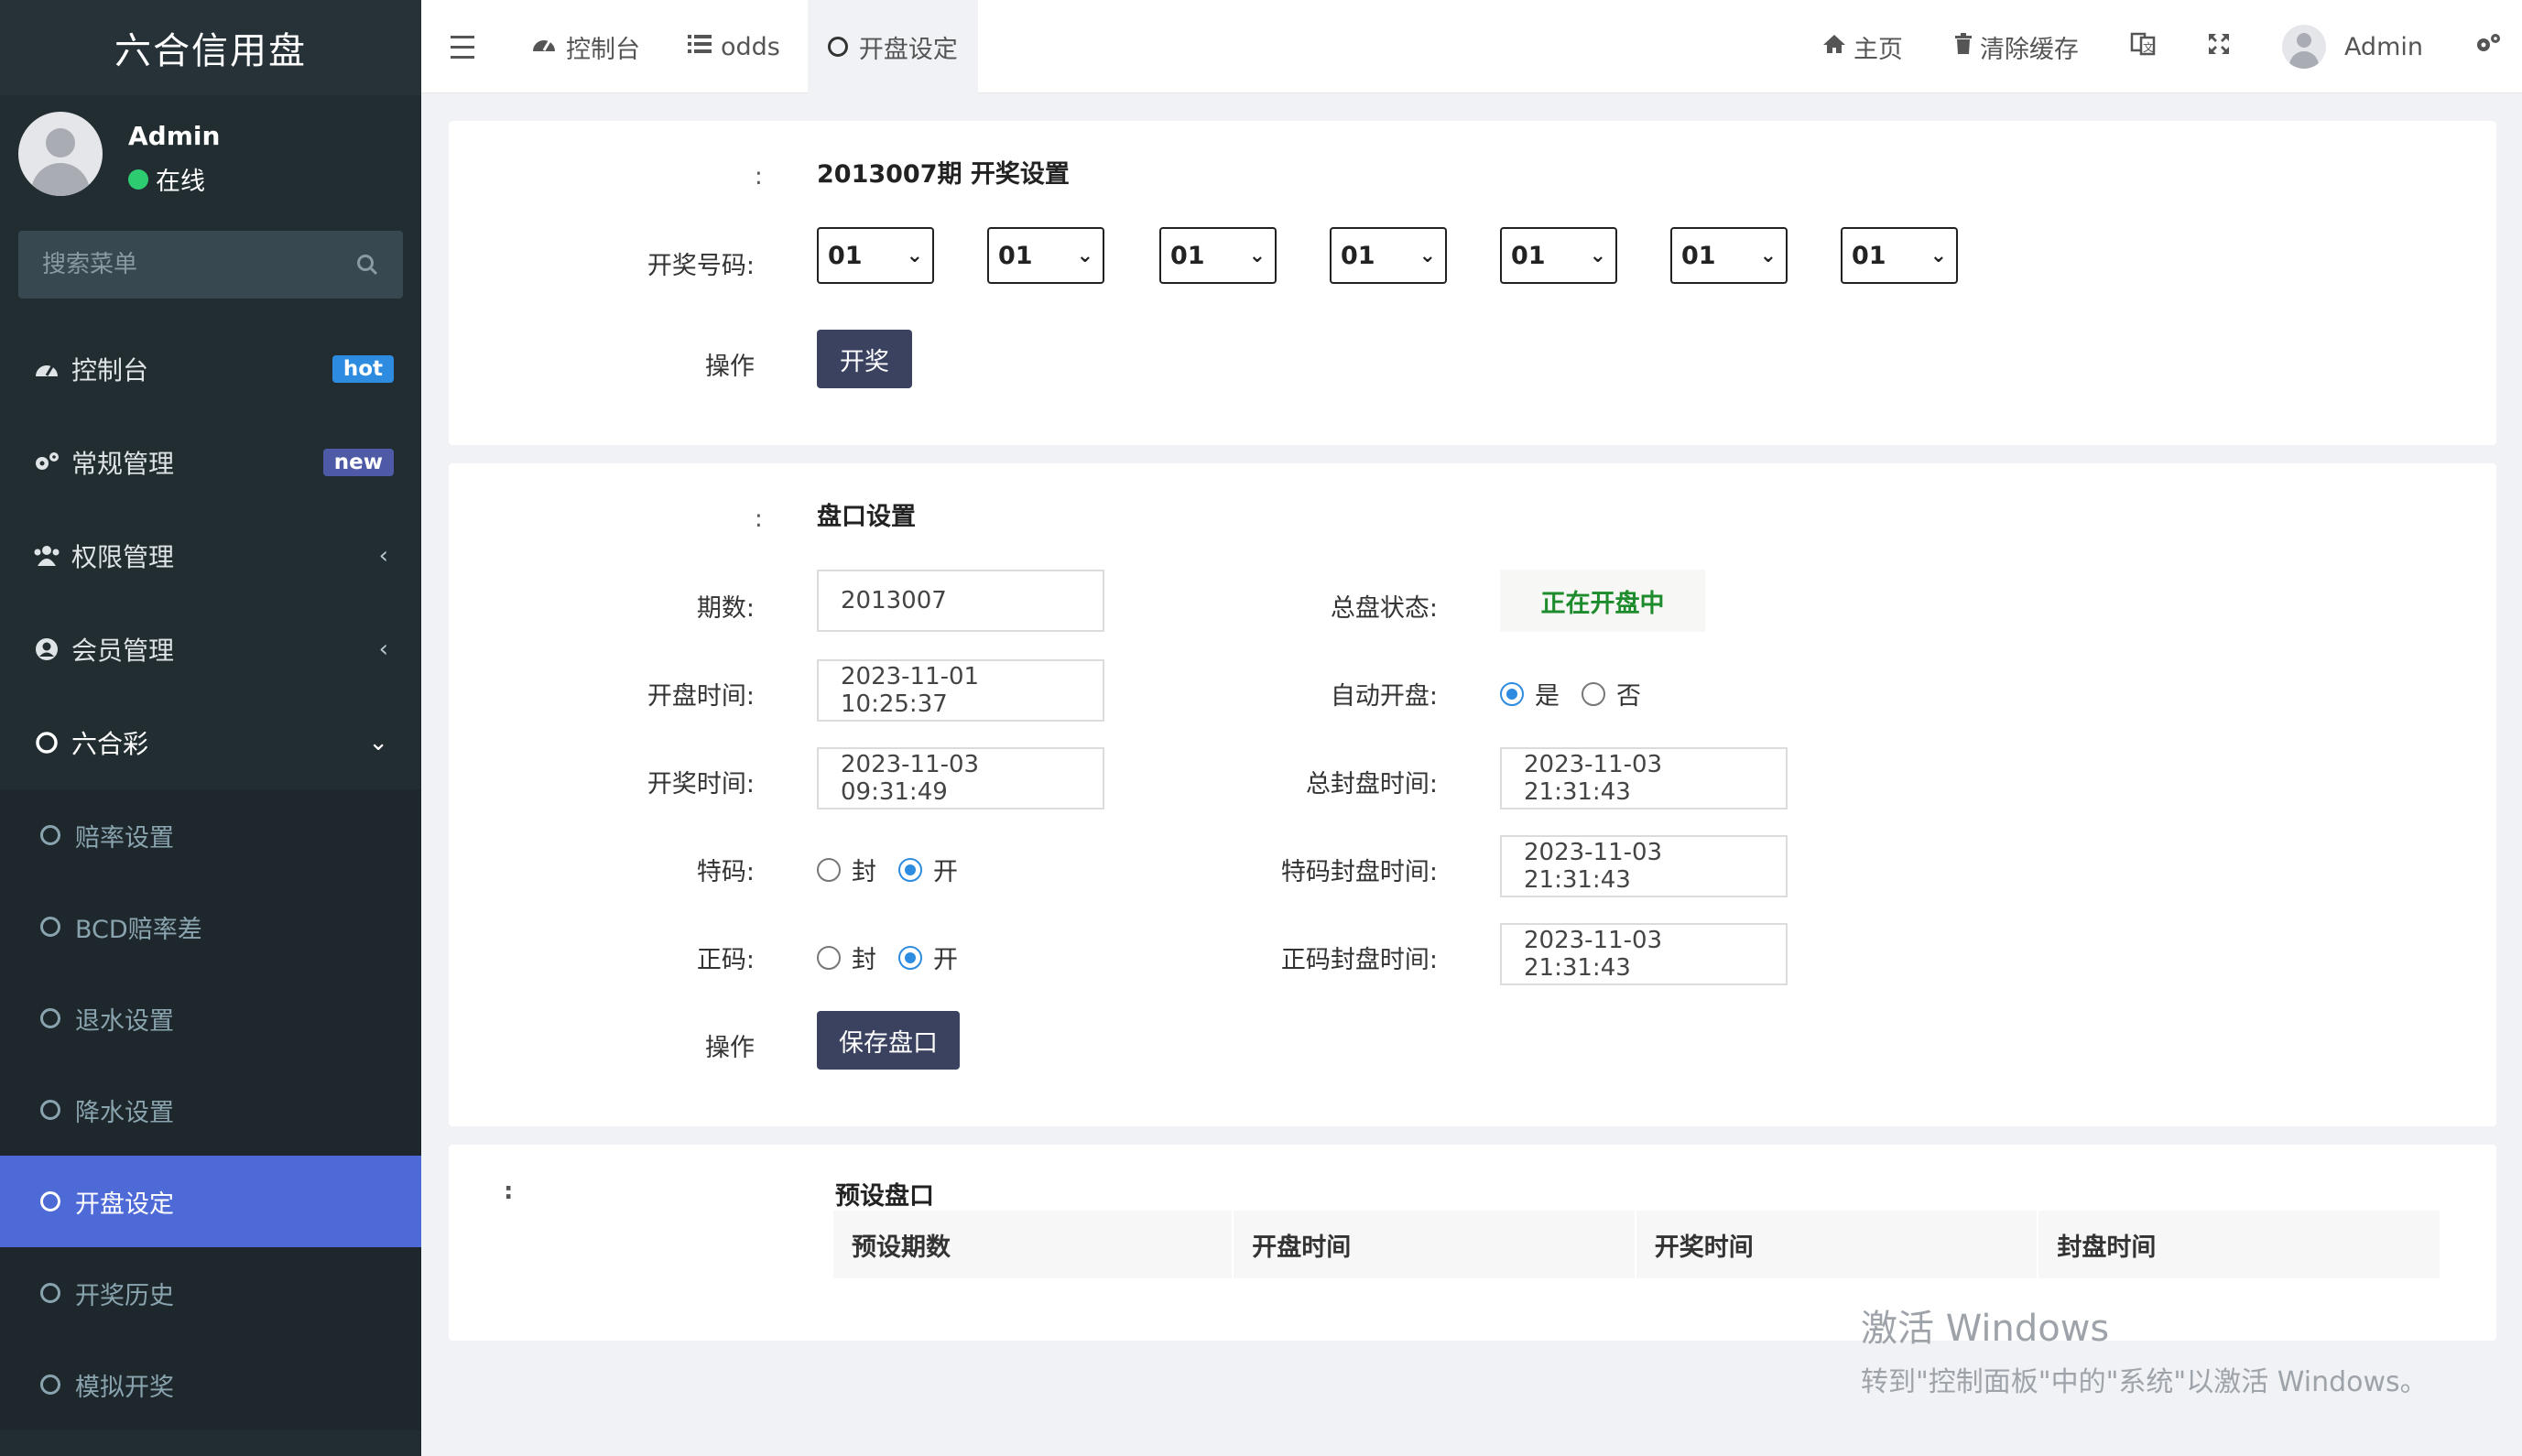 The width and height of the screenshot is (2522, 1456). Describe the element at coordinates (358, 462) in the screenshot. I see `new-badge: new` at that location.